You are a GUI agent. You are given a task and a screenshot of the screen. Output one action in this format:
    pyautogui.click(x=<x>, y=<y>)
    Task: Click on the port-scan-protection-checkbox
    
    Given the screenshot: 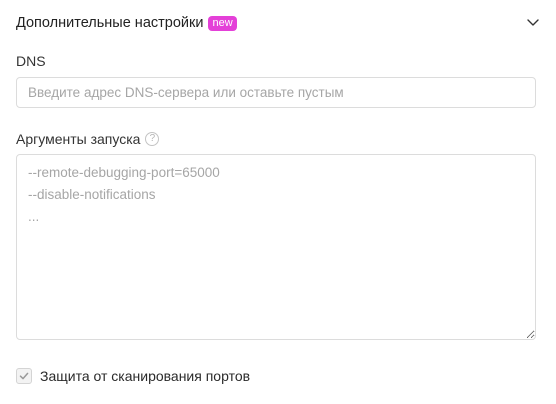 What is the action you would take?
    pyautogui.click(x=24, y=376)
    